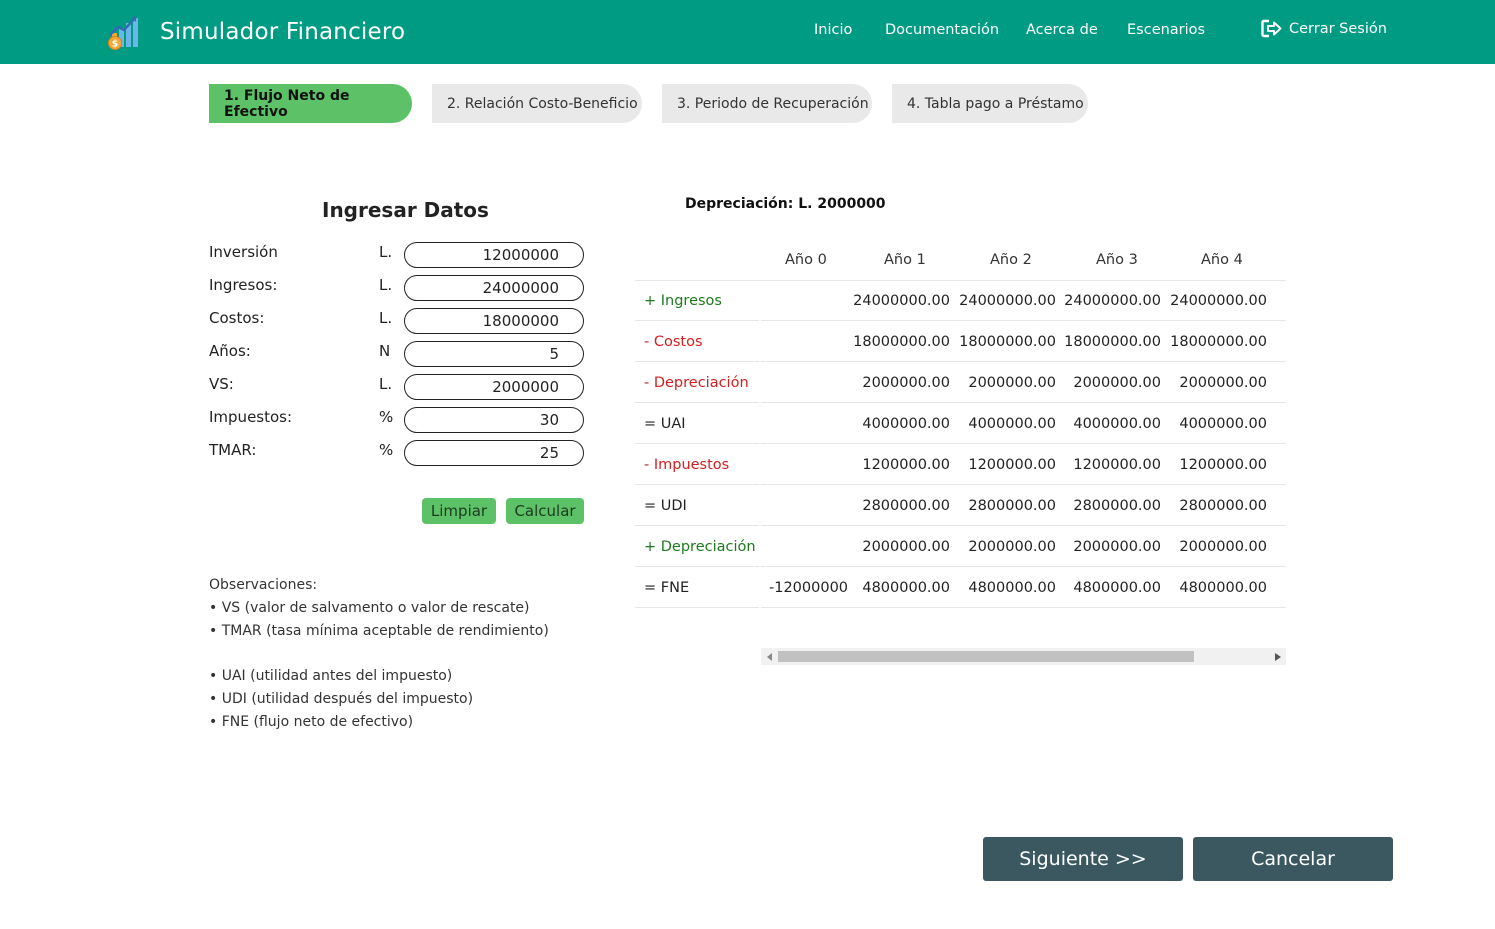 The width and height of the screenshot is (1495, 929). What do you see at coordinates (697, 424) in the screenshot?
I see `row-label: = UAI` at bounding box center [697, 424].